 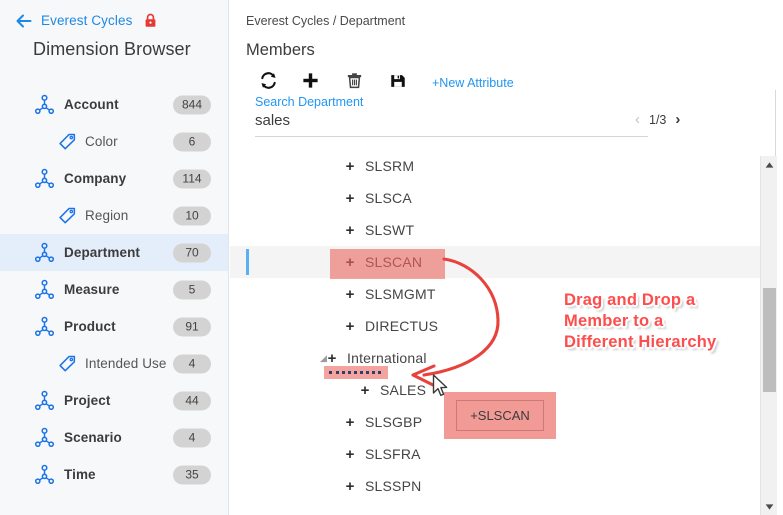 What do you see at coordinates (769, 340) in the screenshot?
I see `scrollbar-thumb` at bounding box center [769, 340].